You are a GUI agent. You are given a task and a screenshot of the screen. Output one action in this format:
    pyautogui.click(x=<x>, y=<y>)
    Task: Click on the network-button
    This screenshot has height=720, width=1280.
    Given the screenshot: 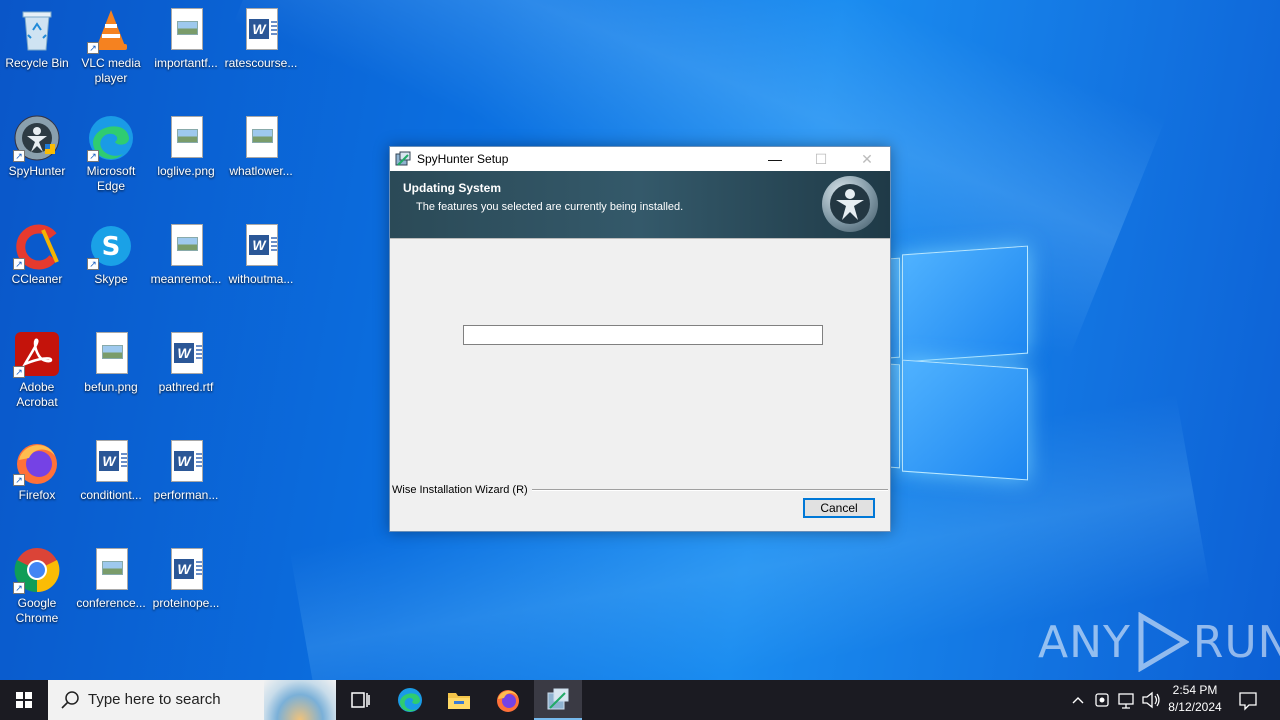 What is the action you would take?
    pyautogui.click(x=1127, y=700)
    